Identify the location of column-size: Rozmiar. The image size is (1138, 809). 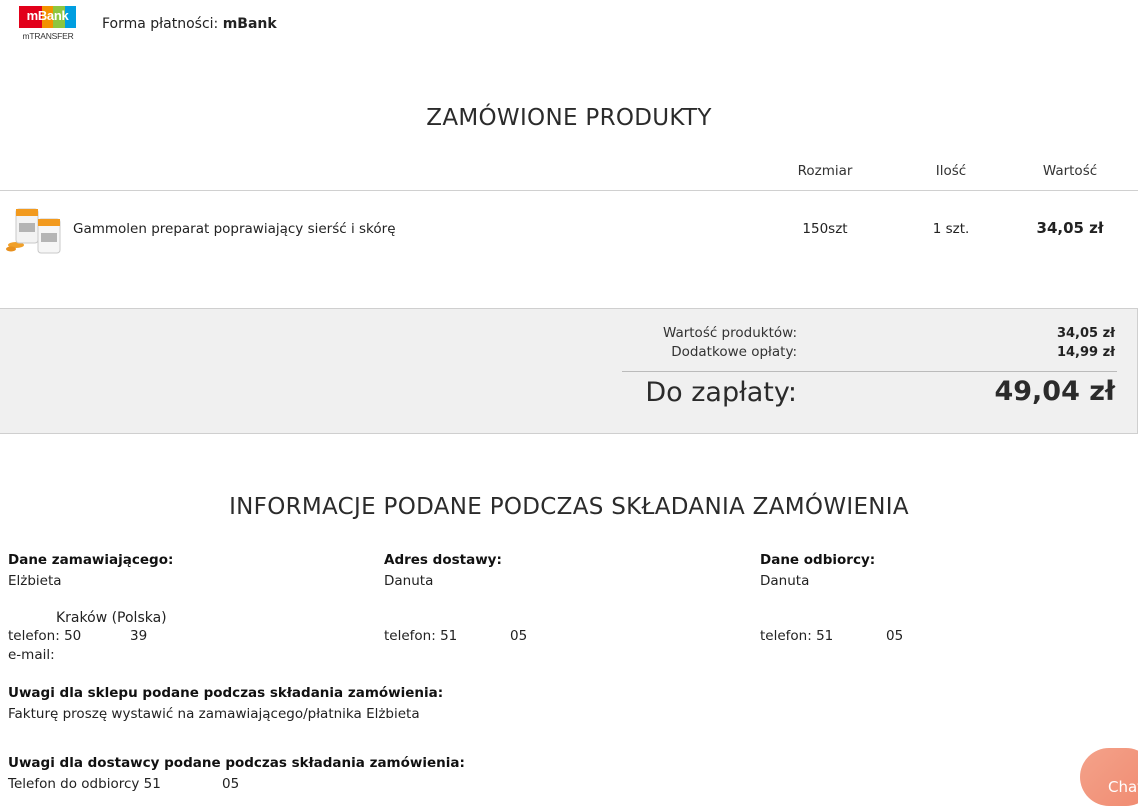
(825, 171).